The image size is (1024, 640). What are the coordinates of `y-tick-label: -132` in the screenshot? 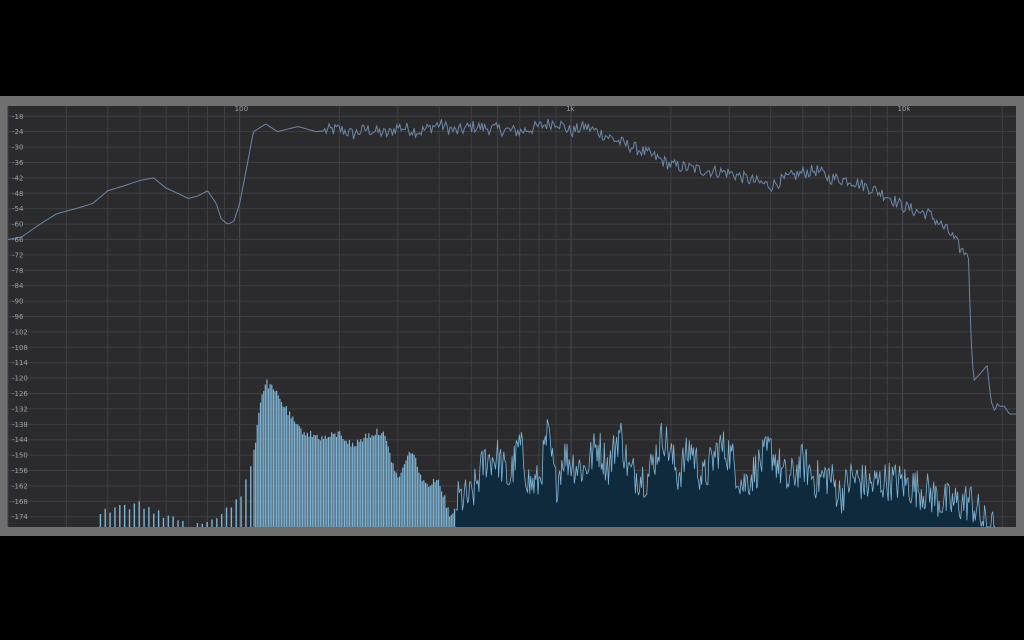 It's located at (20, 409).